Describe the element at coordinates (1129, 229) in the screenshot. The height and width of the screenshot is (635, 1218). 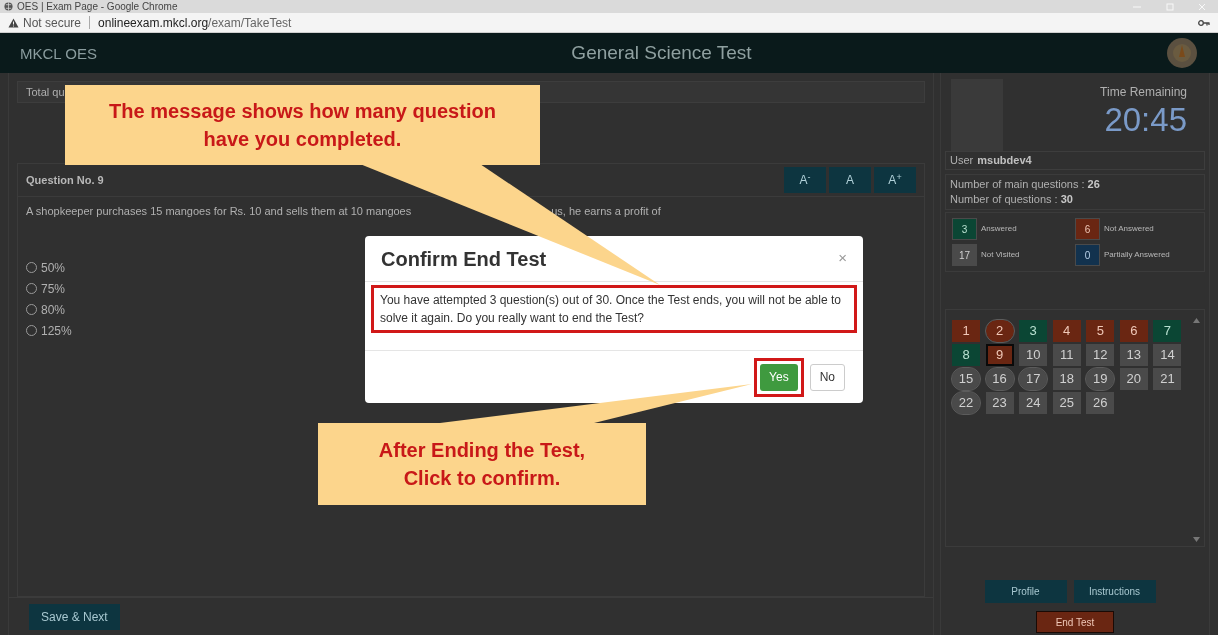
I see `status-label: Not Answered` at that location.